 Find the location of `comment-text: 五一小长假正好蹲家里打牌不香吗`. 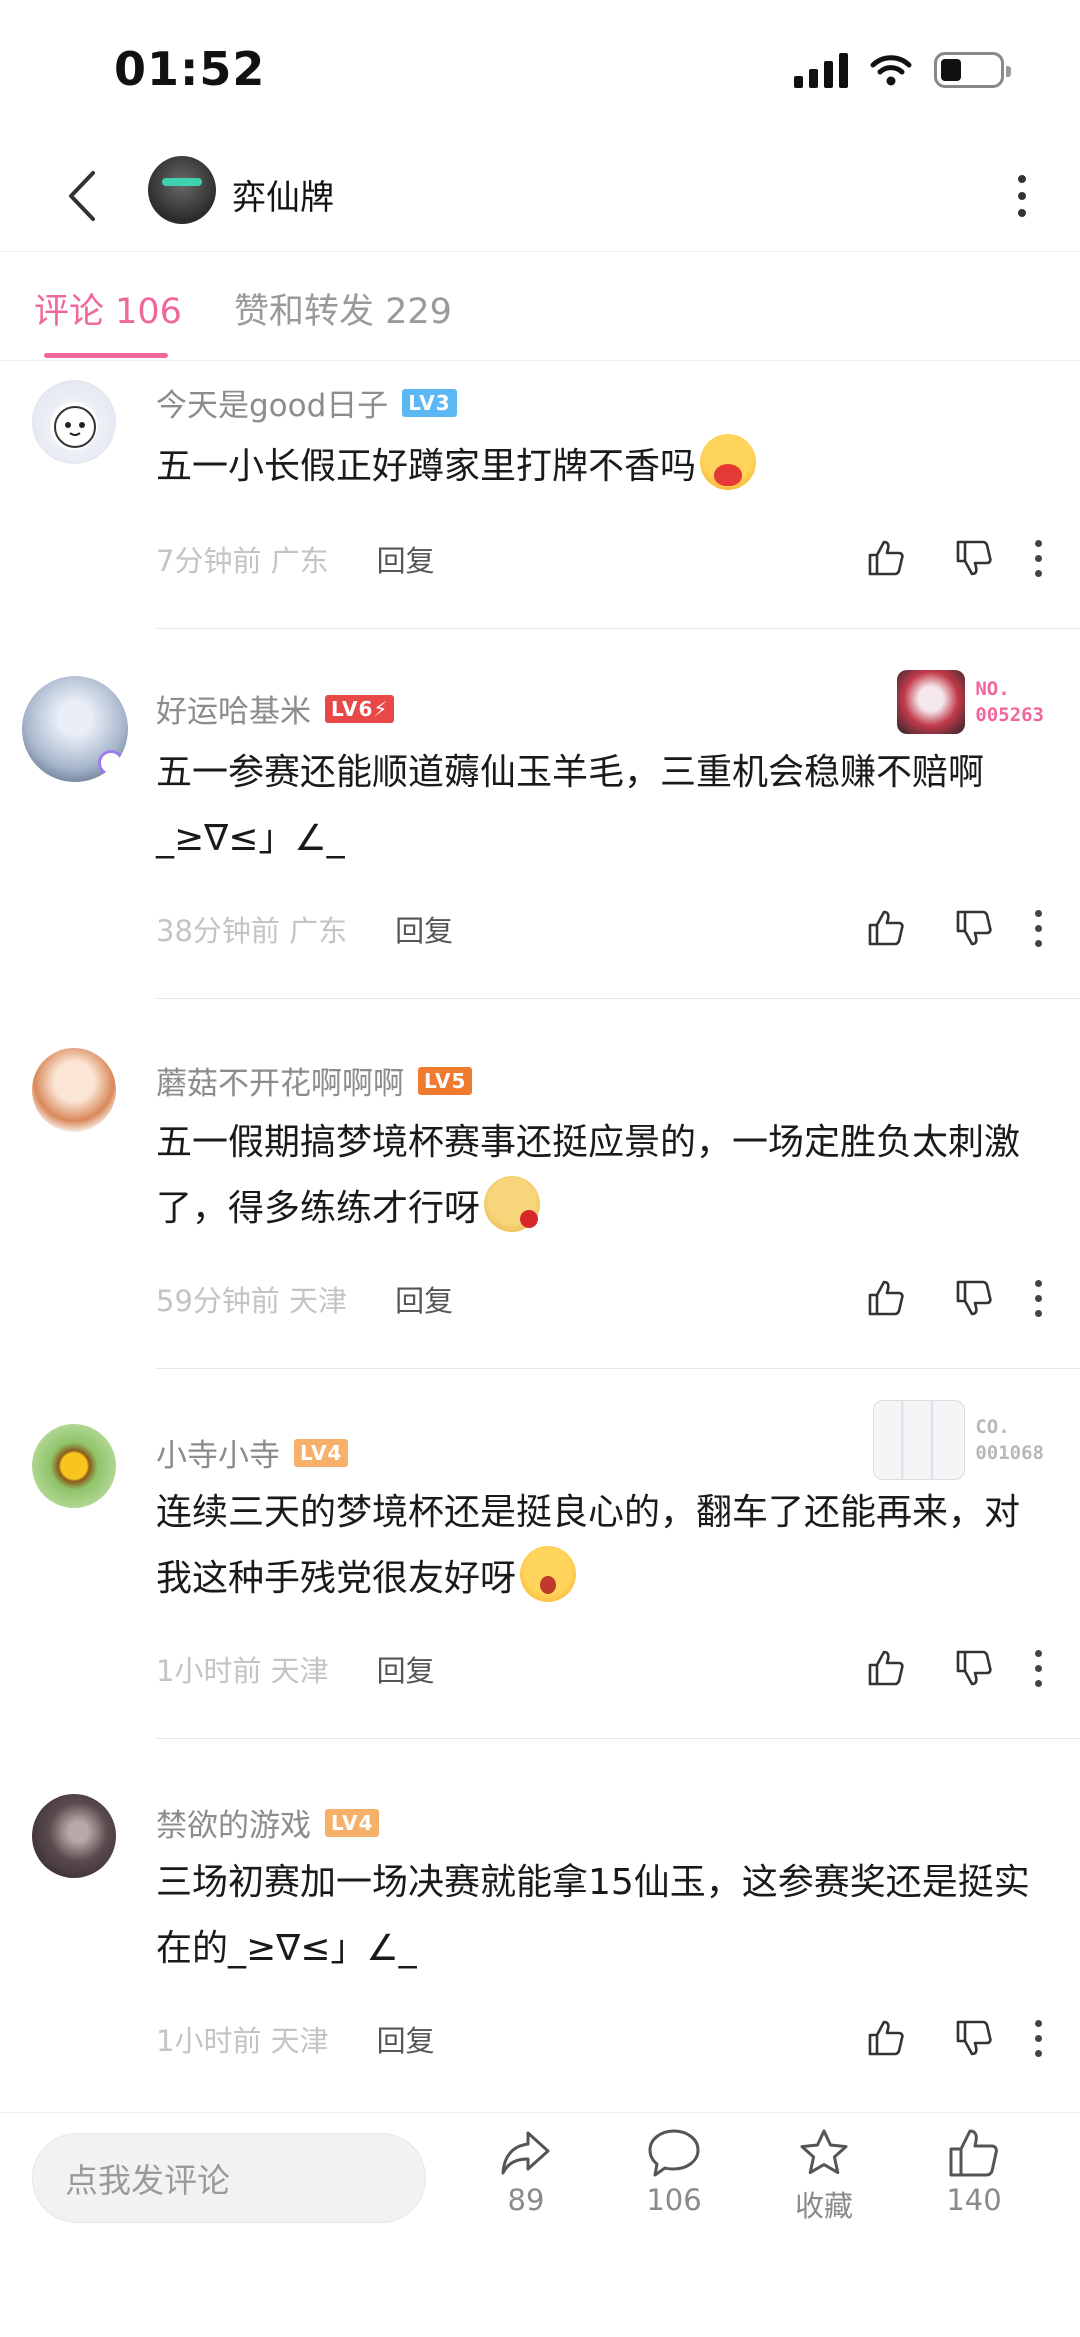

comment-text: 五一小长假正好蹲家里打牌不香吗 is located at coordinates (601, 467).